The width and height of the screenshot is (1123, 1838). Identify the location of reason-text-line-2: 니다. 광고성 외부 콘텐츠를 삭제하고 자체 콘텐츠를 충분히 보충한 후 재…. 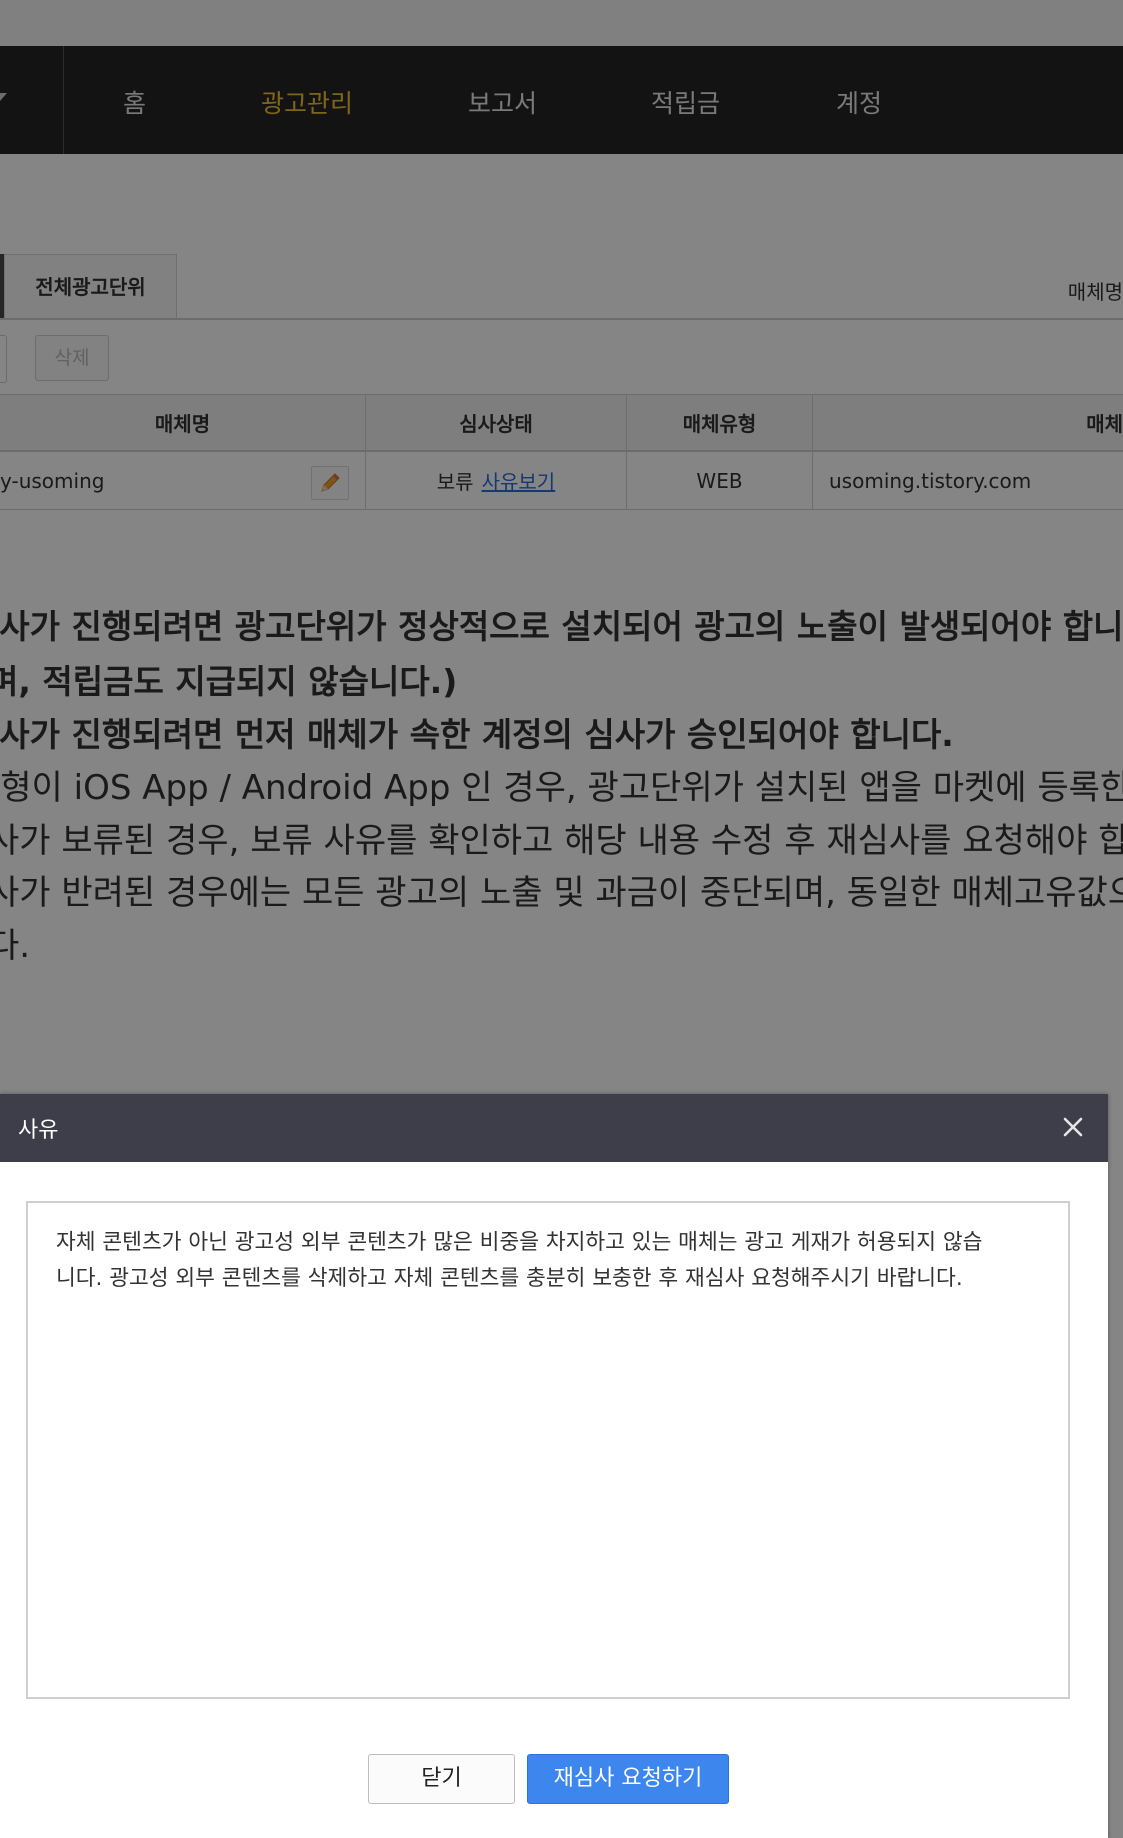
(509, 1278).